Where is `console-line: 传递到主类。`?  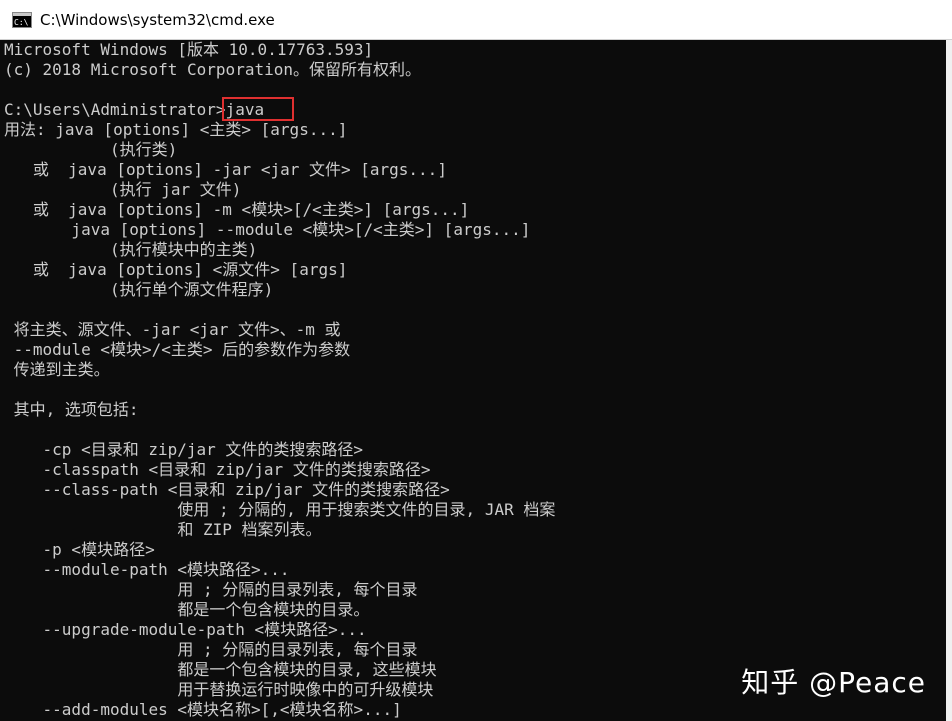
console-line: 传递到主类。 is located at coordinates (57, 369).